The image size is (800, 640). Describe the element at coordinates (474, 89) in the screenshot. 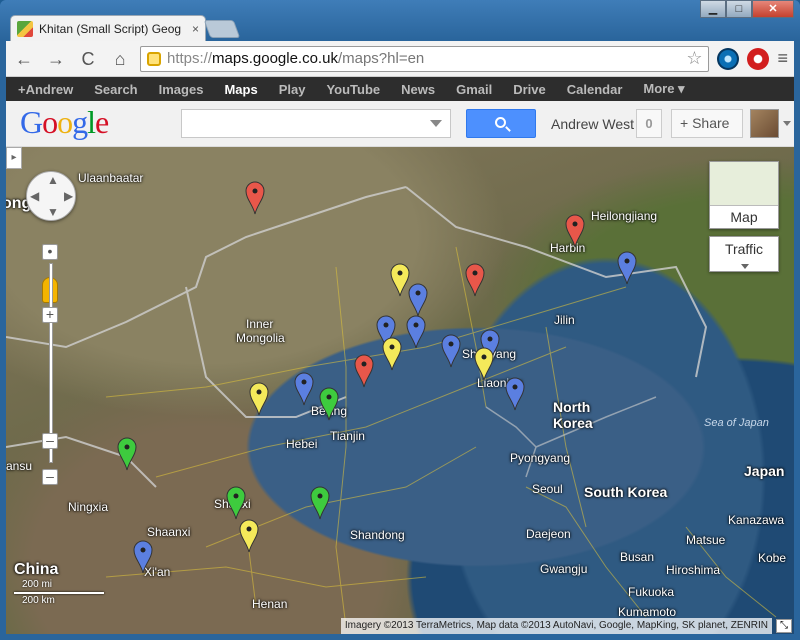

I see `gbar-item-gmail: Gmail` at that location.